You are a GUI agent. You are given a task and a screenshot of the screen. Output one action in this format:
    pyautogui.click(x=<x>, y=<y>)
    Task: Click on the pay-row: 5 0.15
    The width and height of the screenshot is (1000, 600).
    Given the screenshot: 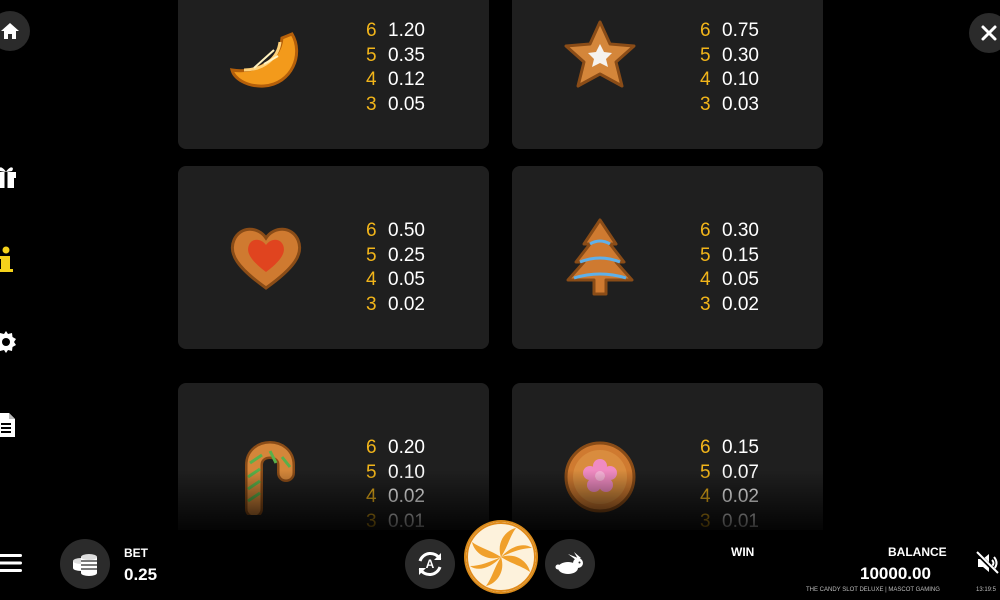 What is the action you would take?
    pyautogui.click(x=729, y=255)
    